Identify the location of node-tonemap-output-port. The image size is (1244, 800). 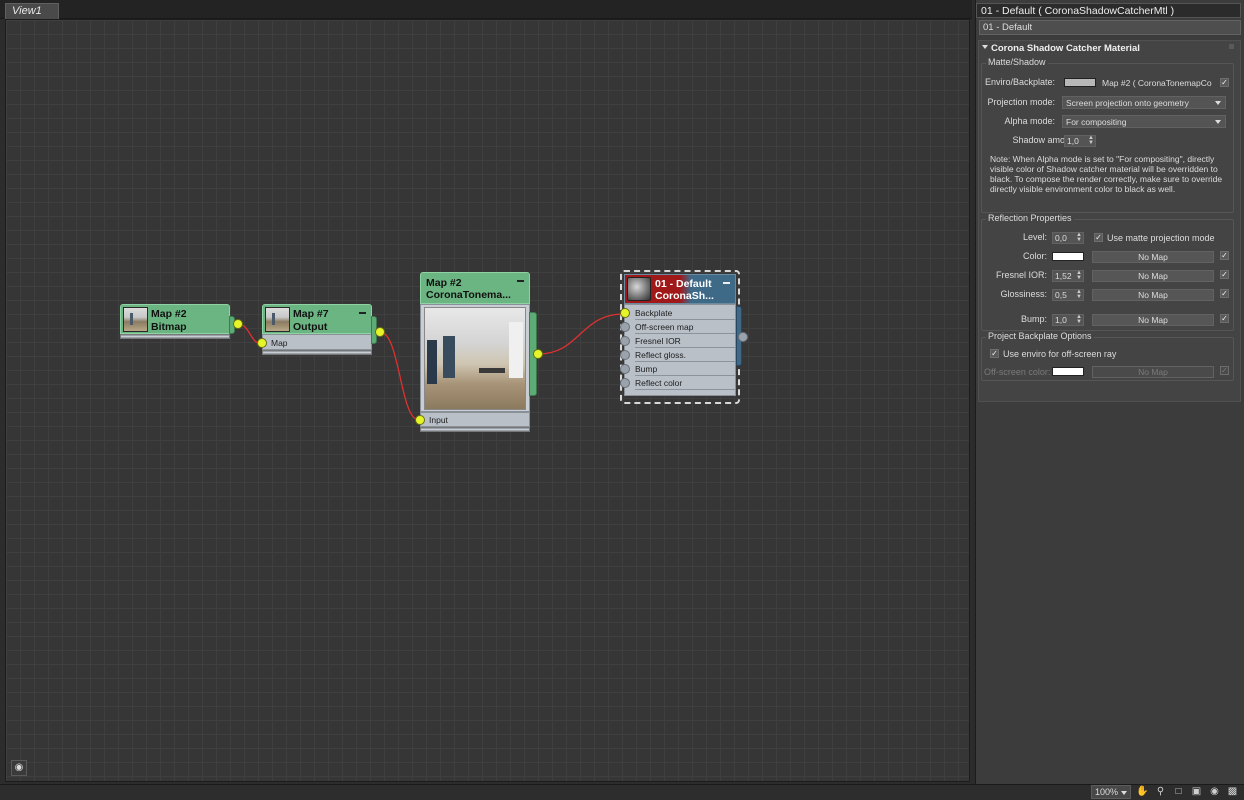
(538, 354).